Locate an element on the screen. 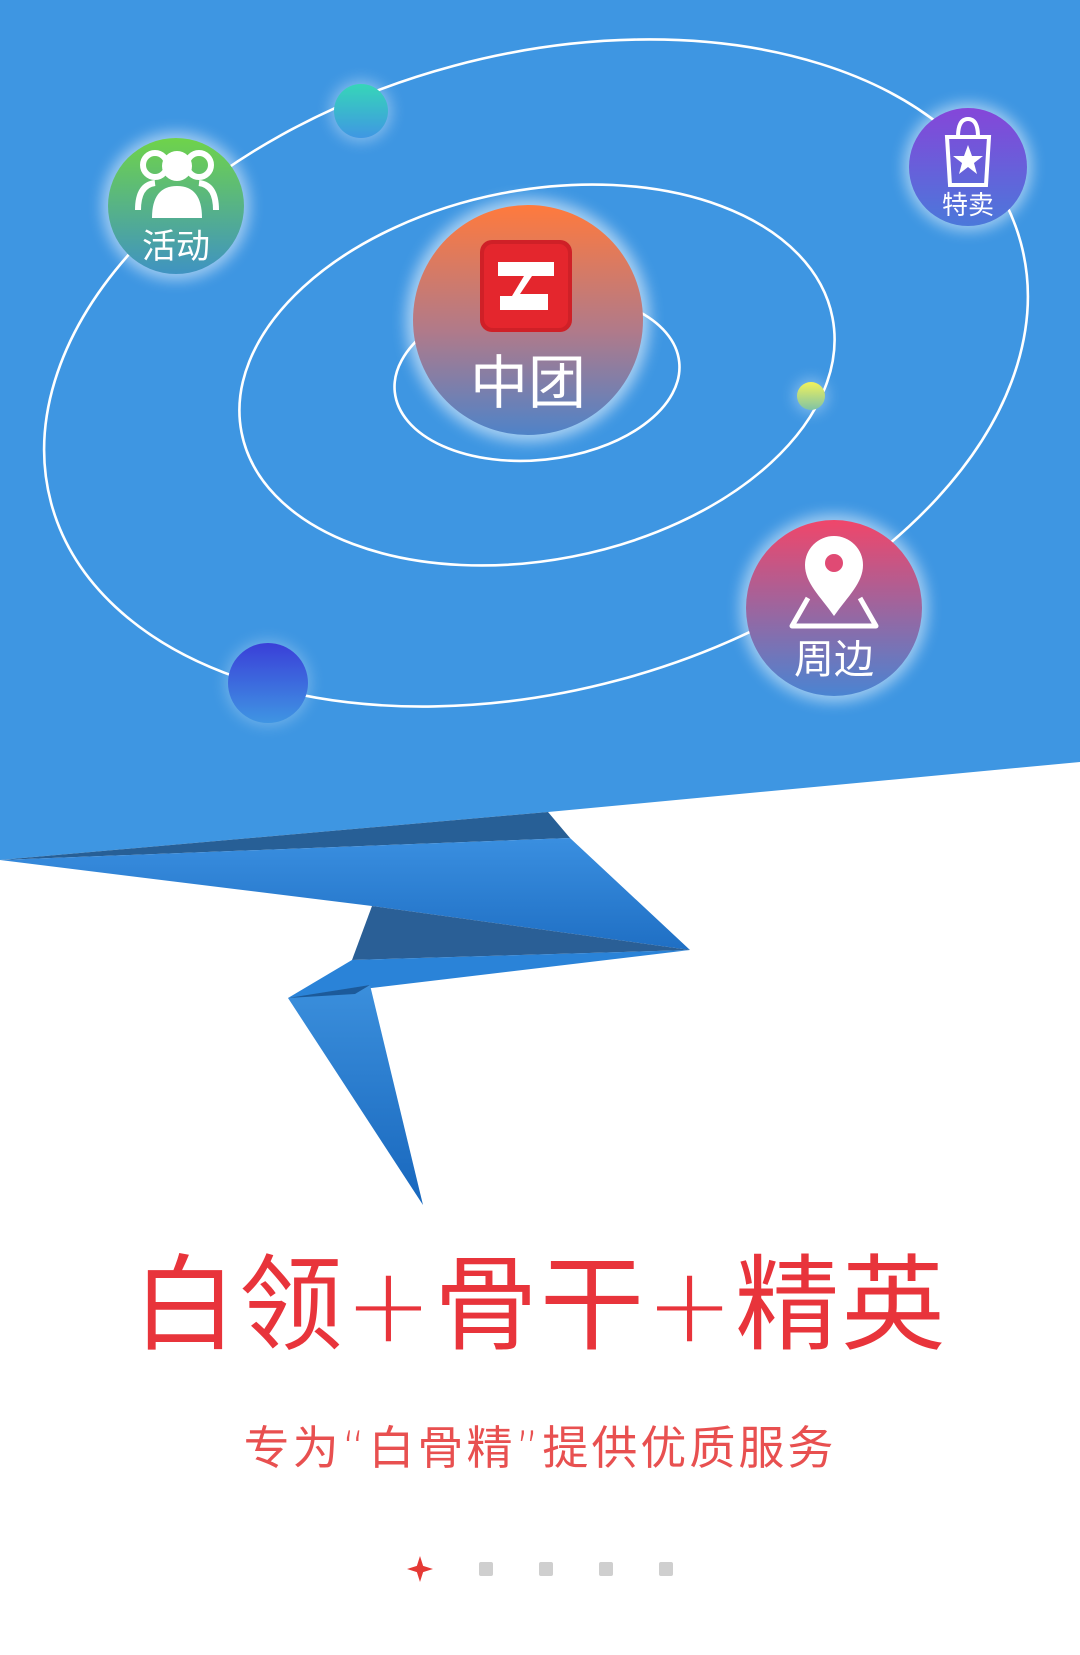 The image size is (1080, 1655). headline: 白领+骨干+精英 is located at coordinates (540, 1305).